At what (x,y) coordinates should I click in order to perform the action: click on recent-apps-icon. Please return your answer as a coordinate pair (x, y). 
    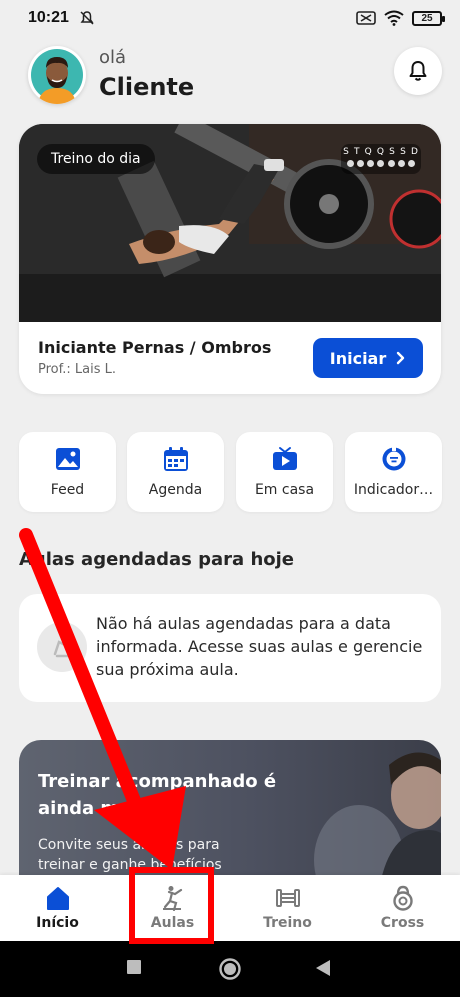
    Looking at the image, I should click on (134, 967).